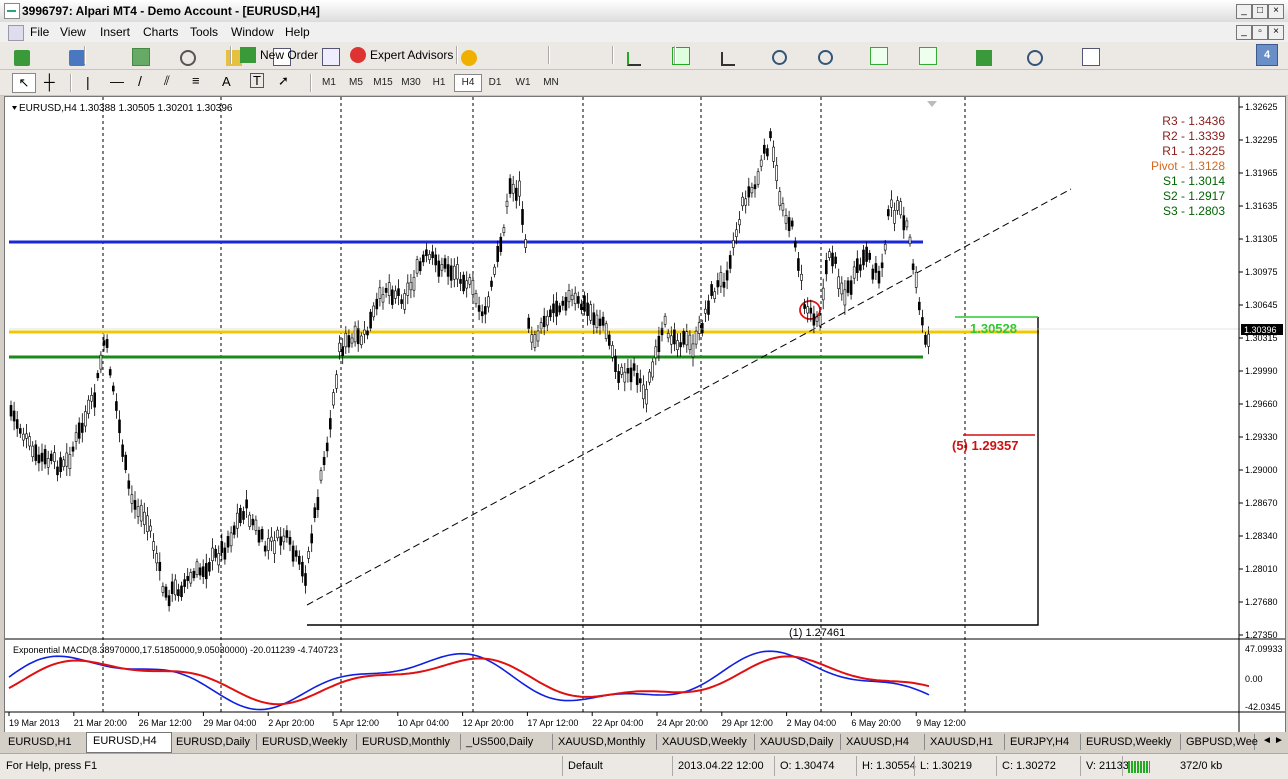  Describe the element at coordinates (213, 742) in the screenshot. I see `tab-eurusd-daily: EURUSD,Daily` at that location.